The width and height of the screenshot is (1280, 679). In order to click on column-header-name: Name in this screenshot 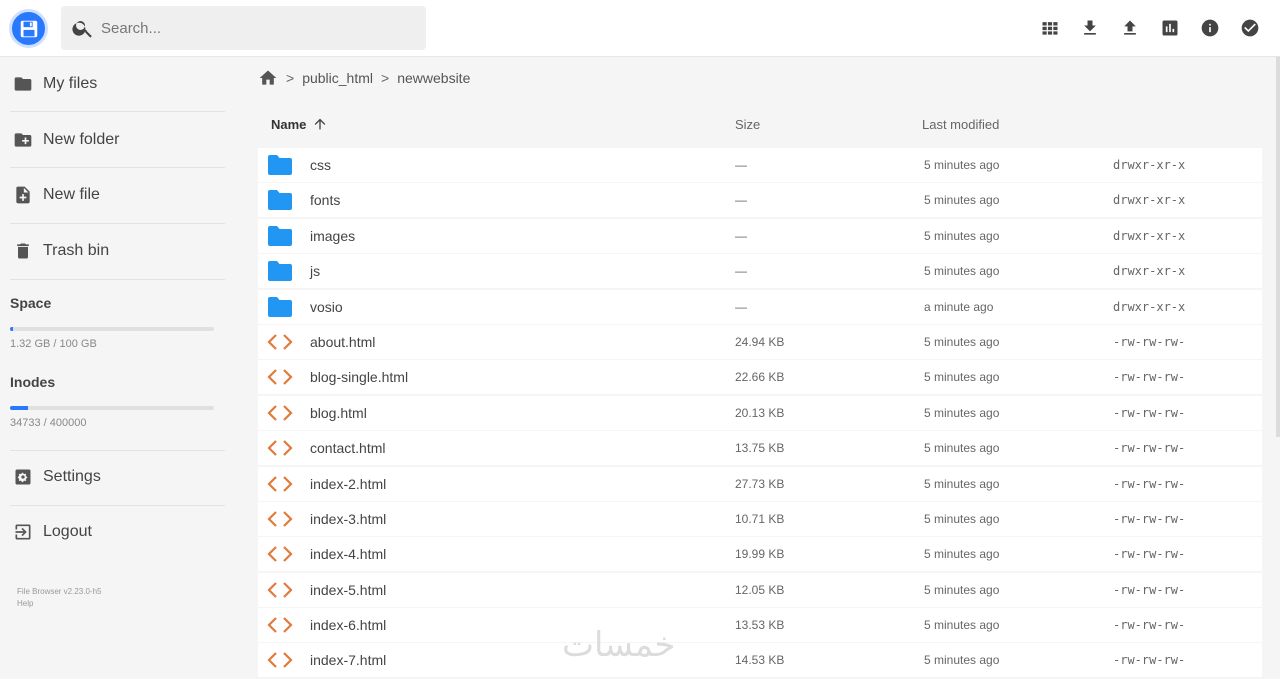, I will do `click(299, 124)`.